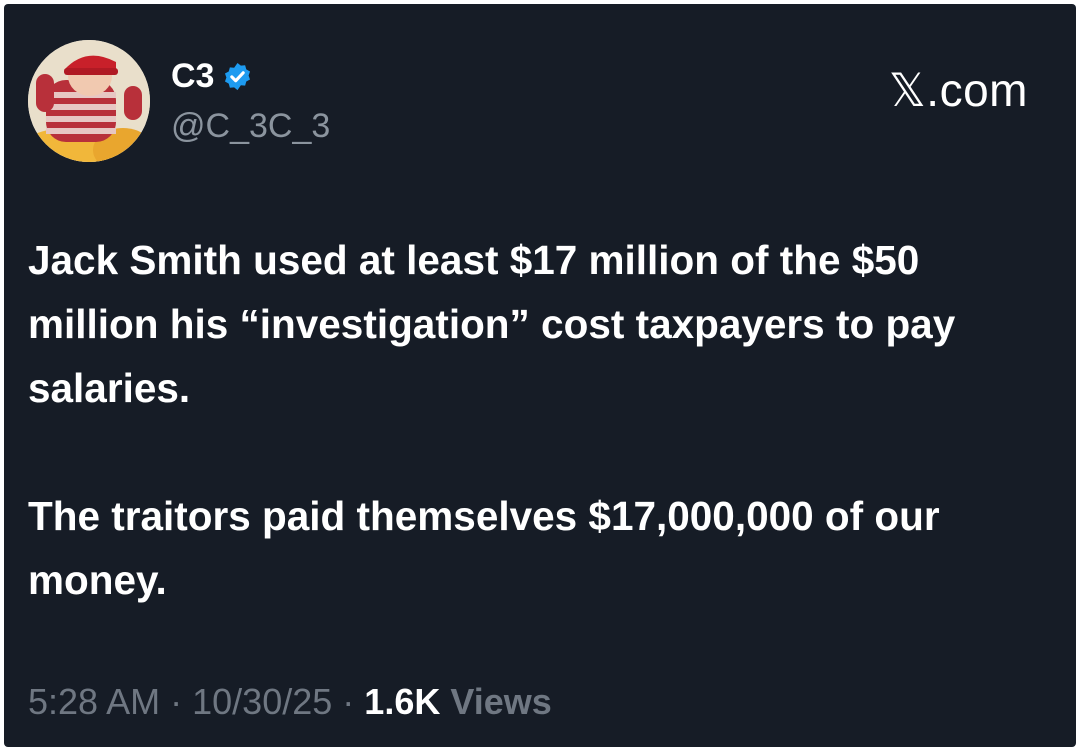 The width and height of the screenshot is (1080, 751). I want to click on site-label: 𝕏.com, so click(958, 90).